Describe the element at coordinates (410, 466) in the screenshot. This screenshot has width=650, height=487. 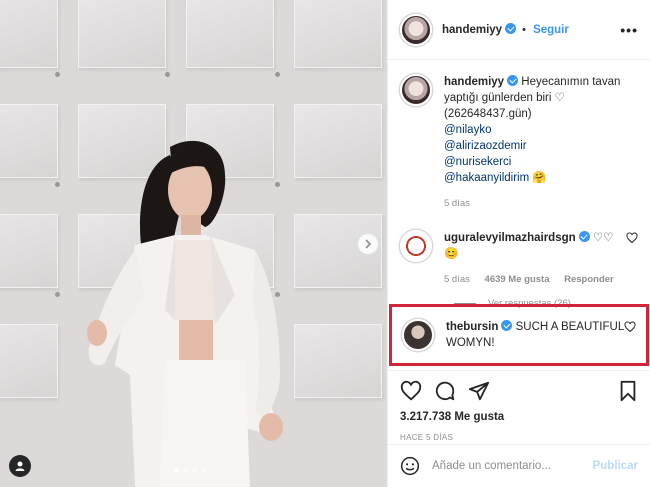
I see `emoji-smiley-icon` at that location.